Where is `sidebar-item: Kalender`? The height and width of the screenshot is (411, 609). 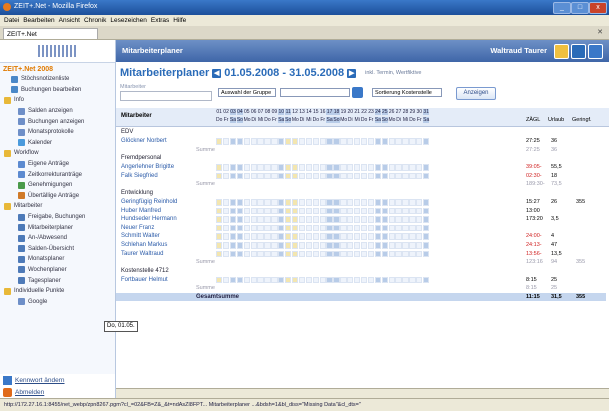
sidebar-item: Kalender is located at coordinates (57, 143).